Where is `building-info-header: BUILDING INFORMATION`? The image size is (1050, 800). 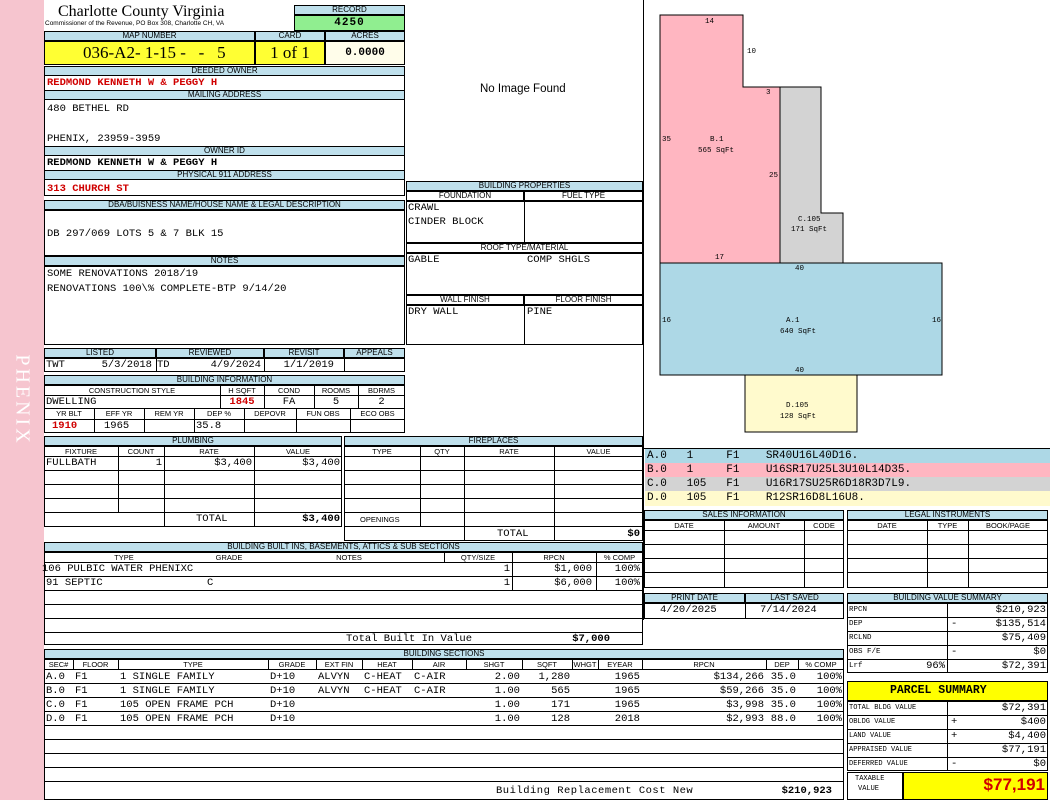 building-info-header: BUILDING INFORMATION is located at coordinates (224, 380).